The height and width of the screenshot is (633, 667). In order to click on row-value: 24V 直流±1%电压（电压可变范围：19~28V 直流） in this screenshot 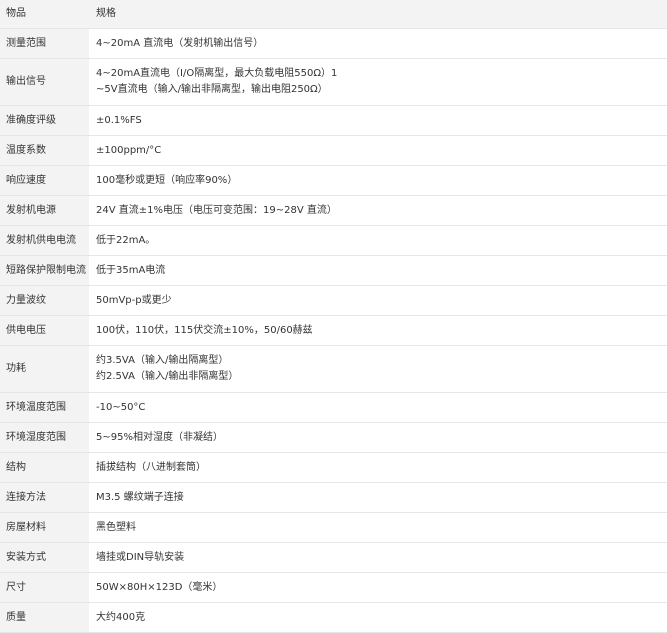, I will do `click(378, 210)`.